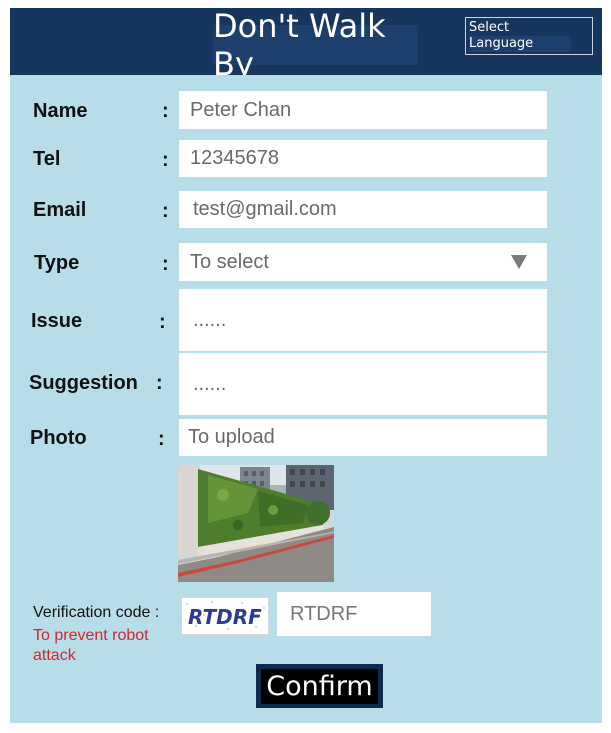 The width and height of the screenshot is (611, 733). I want to click on captcha-input: RTDRF, so click(354, 614).